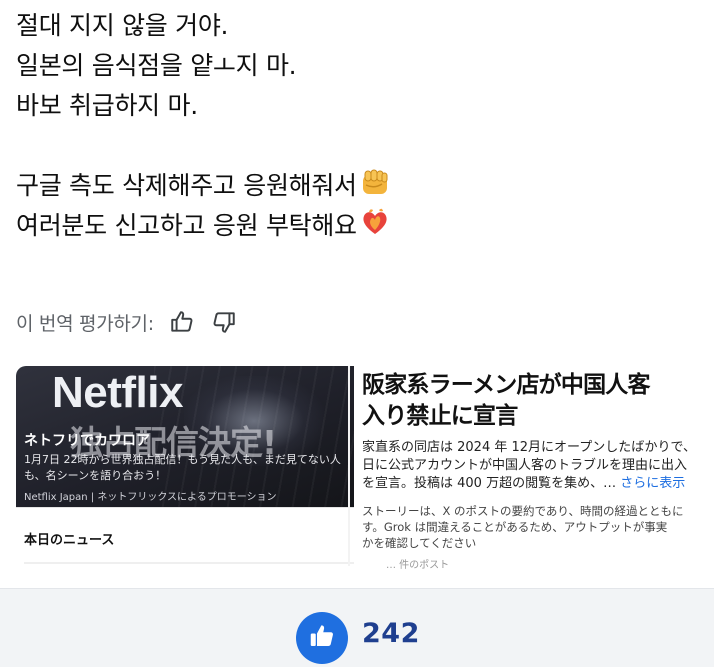  Describe the element at coordinates (515, 527) in the screenshot. I see `disclaimer-line: す。Grok は間違えることがあるため、アウトプットが事実` at that location.